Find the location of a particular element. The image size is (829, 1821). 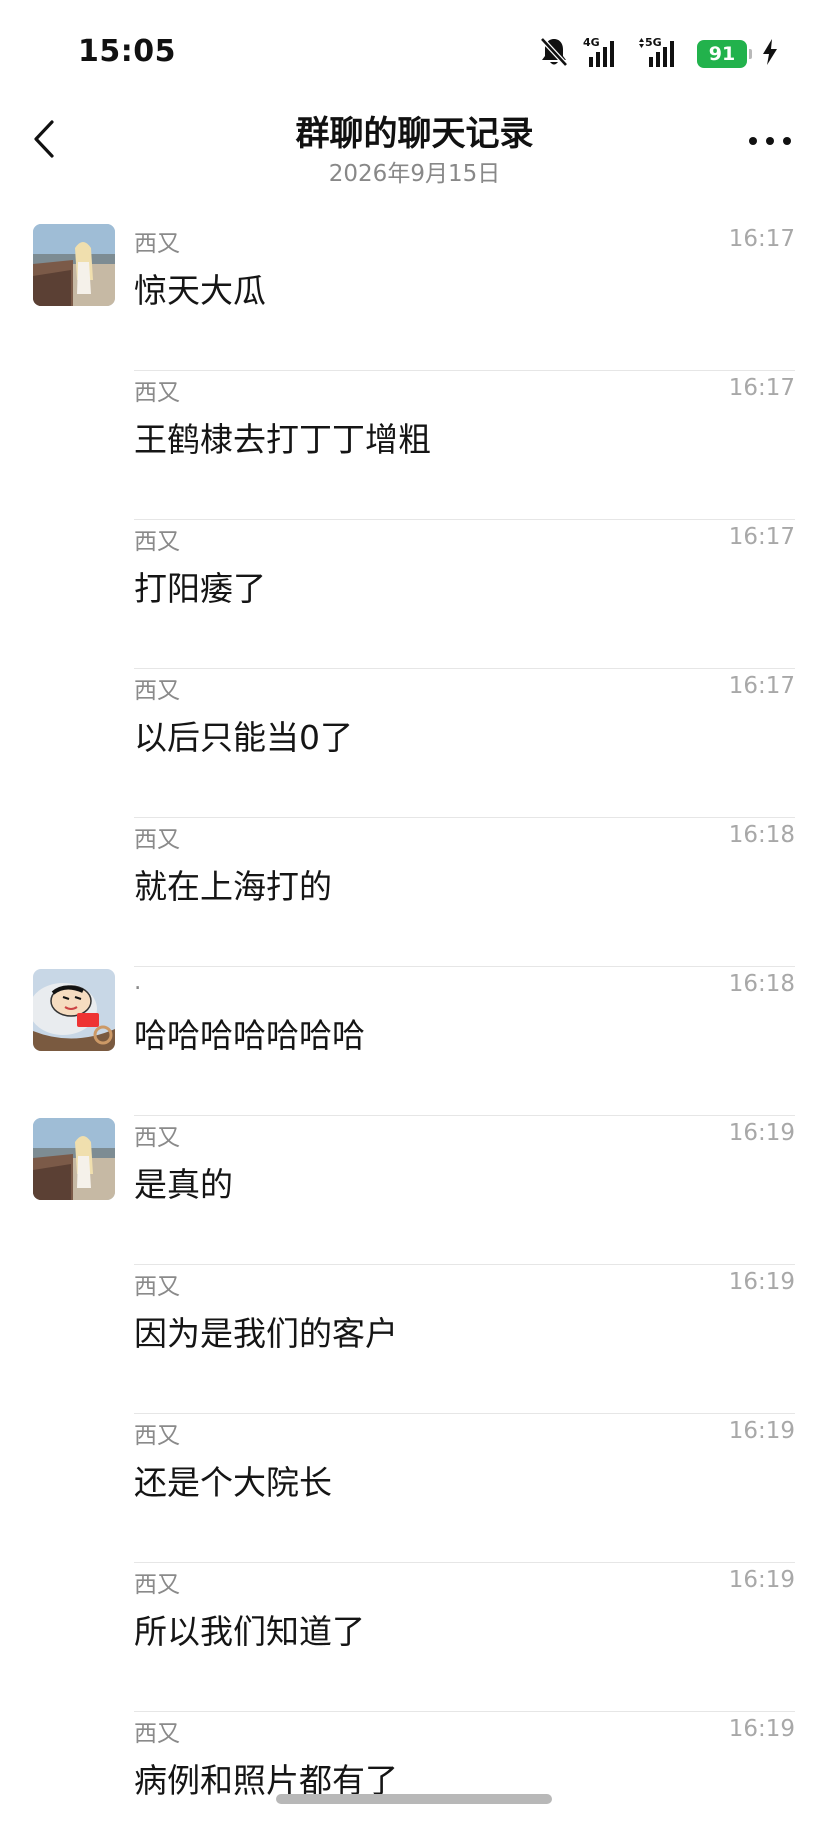

message-text: 所以我们知道了 is located at coordinates (249, 1631).